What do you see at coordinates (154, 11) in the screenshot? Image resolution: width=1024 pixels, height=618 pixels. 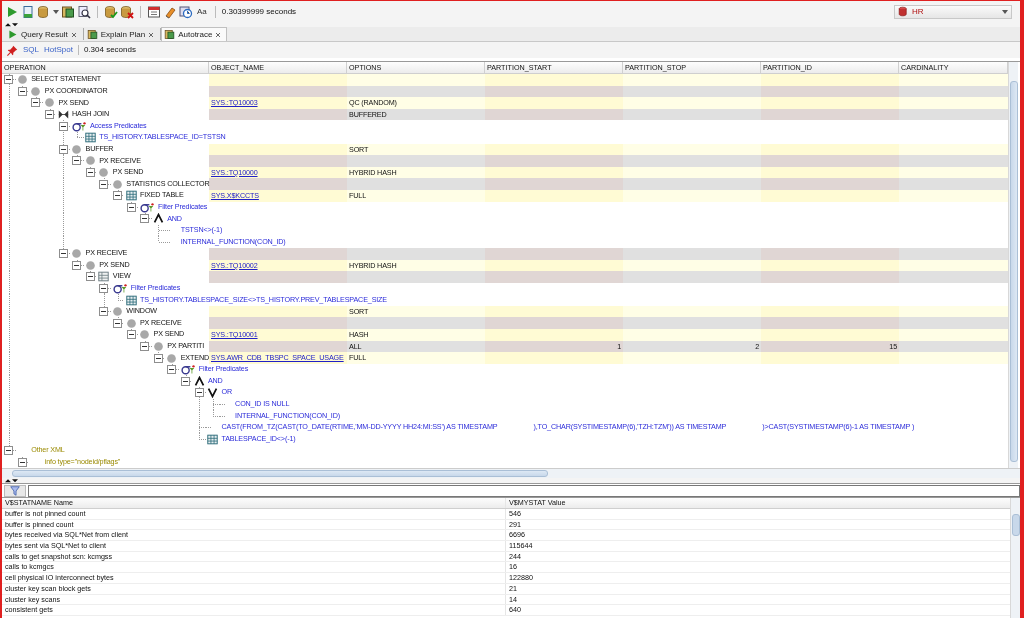 I see `calendar-icon` at bounding box center [154, 11].